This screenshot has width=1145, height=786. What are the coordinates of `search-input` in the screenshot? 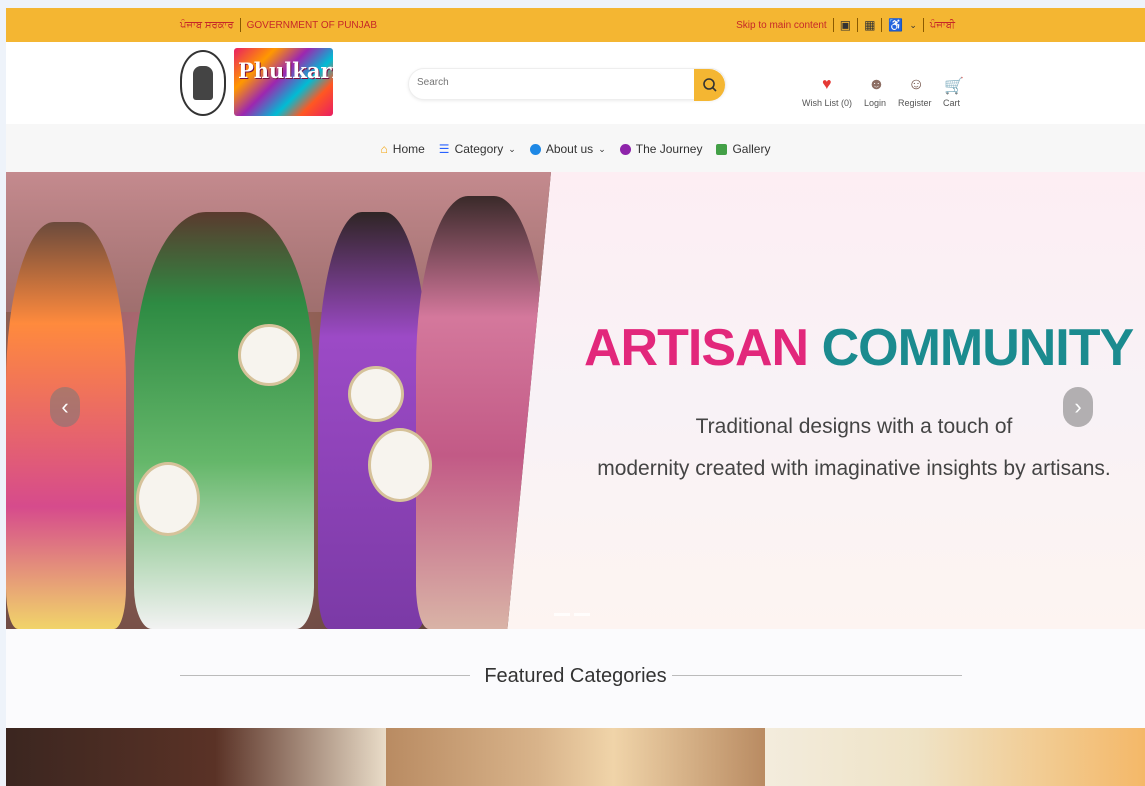 It's located at (547, 82).